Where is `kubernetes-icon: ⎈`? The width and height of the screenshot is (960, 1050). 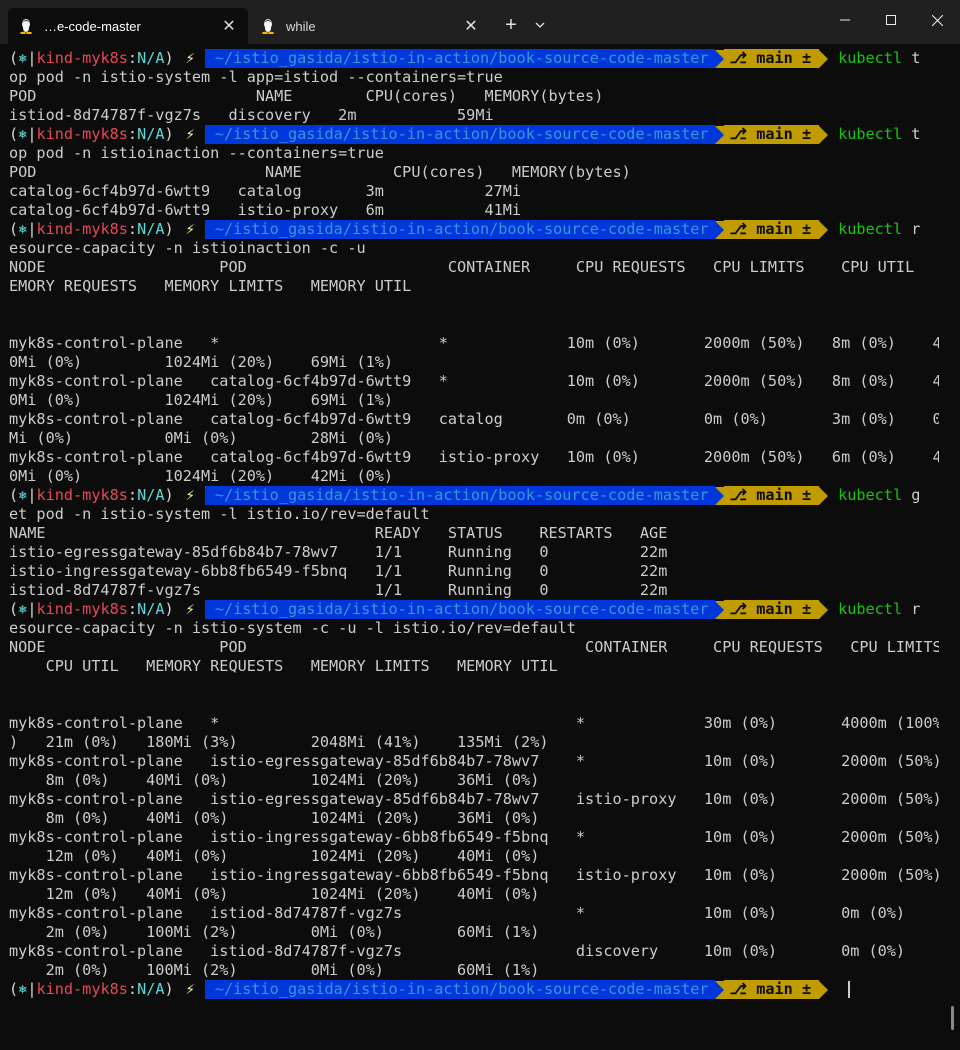
kubernetes-icon: ⎈ is located at coordinates (23, 609).